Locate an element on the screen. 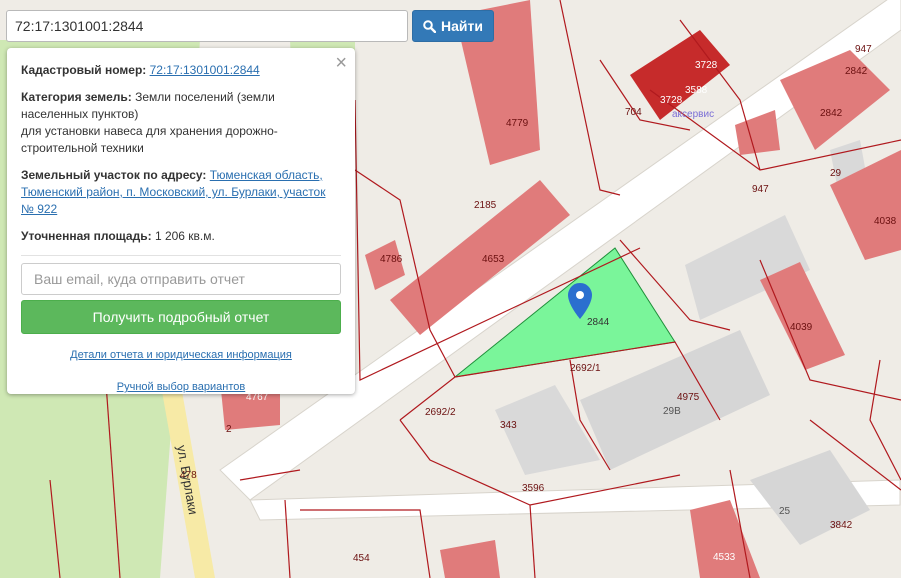 The image size is (901, 578). parcel-label: 25 is located at coordinates (785, 511).